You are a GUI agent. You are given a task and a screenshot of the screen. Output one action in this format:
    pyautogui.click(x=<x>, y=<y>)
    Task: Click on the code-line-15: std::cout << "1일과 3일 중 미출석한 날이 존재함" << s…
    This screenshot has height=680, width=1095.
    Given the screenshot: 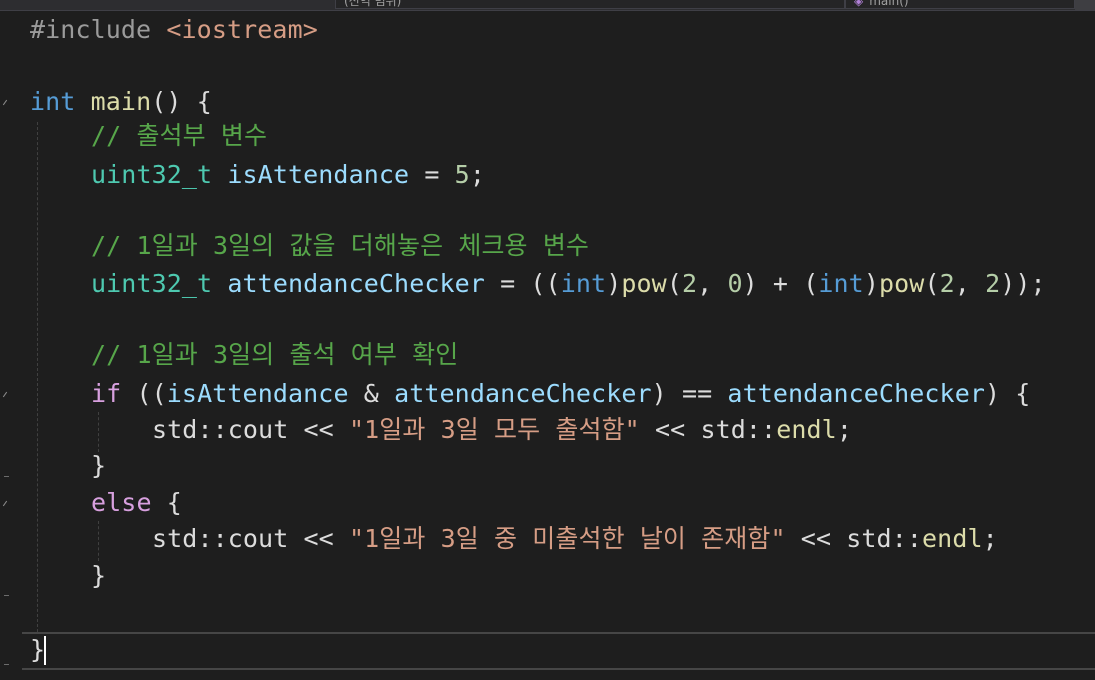 What is the action you would take?
    pyautogui.click(x=575, y=539)
    